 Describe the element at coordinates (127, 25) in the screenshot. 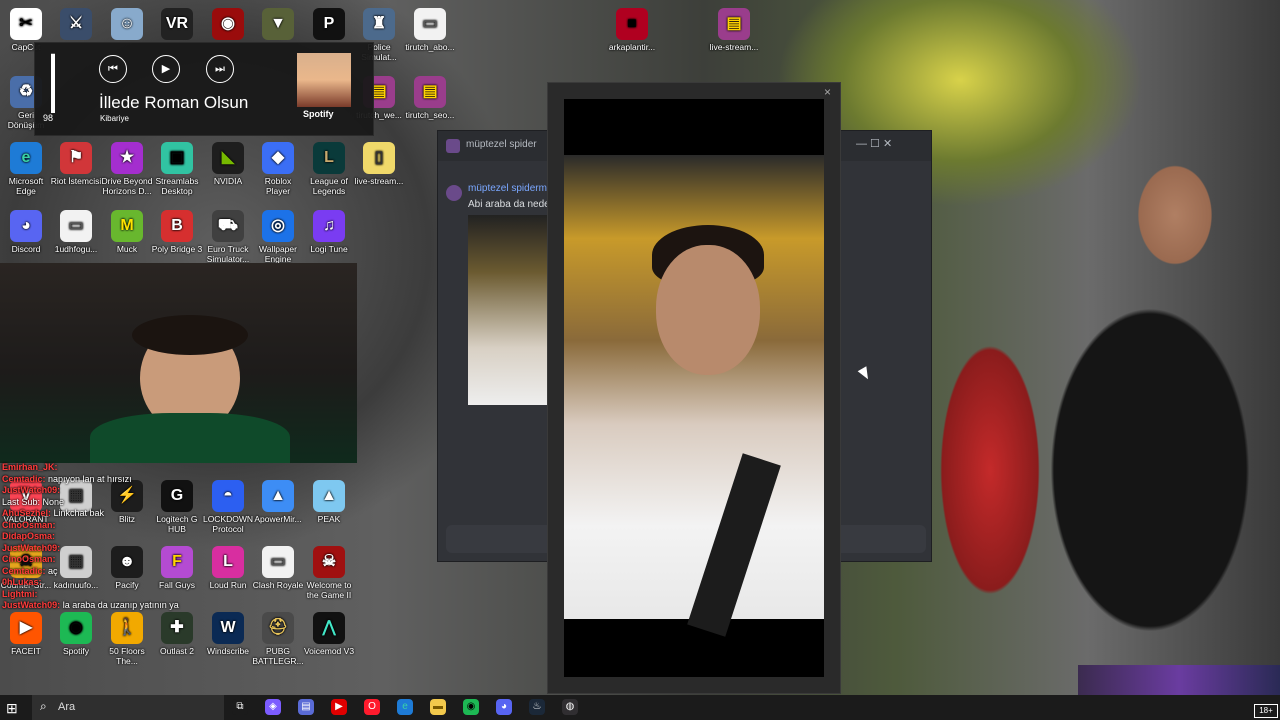

I see `desktop-icon: ☺` at that location.